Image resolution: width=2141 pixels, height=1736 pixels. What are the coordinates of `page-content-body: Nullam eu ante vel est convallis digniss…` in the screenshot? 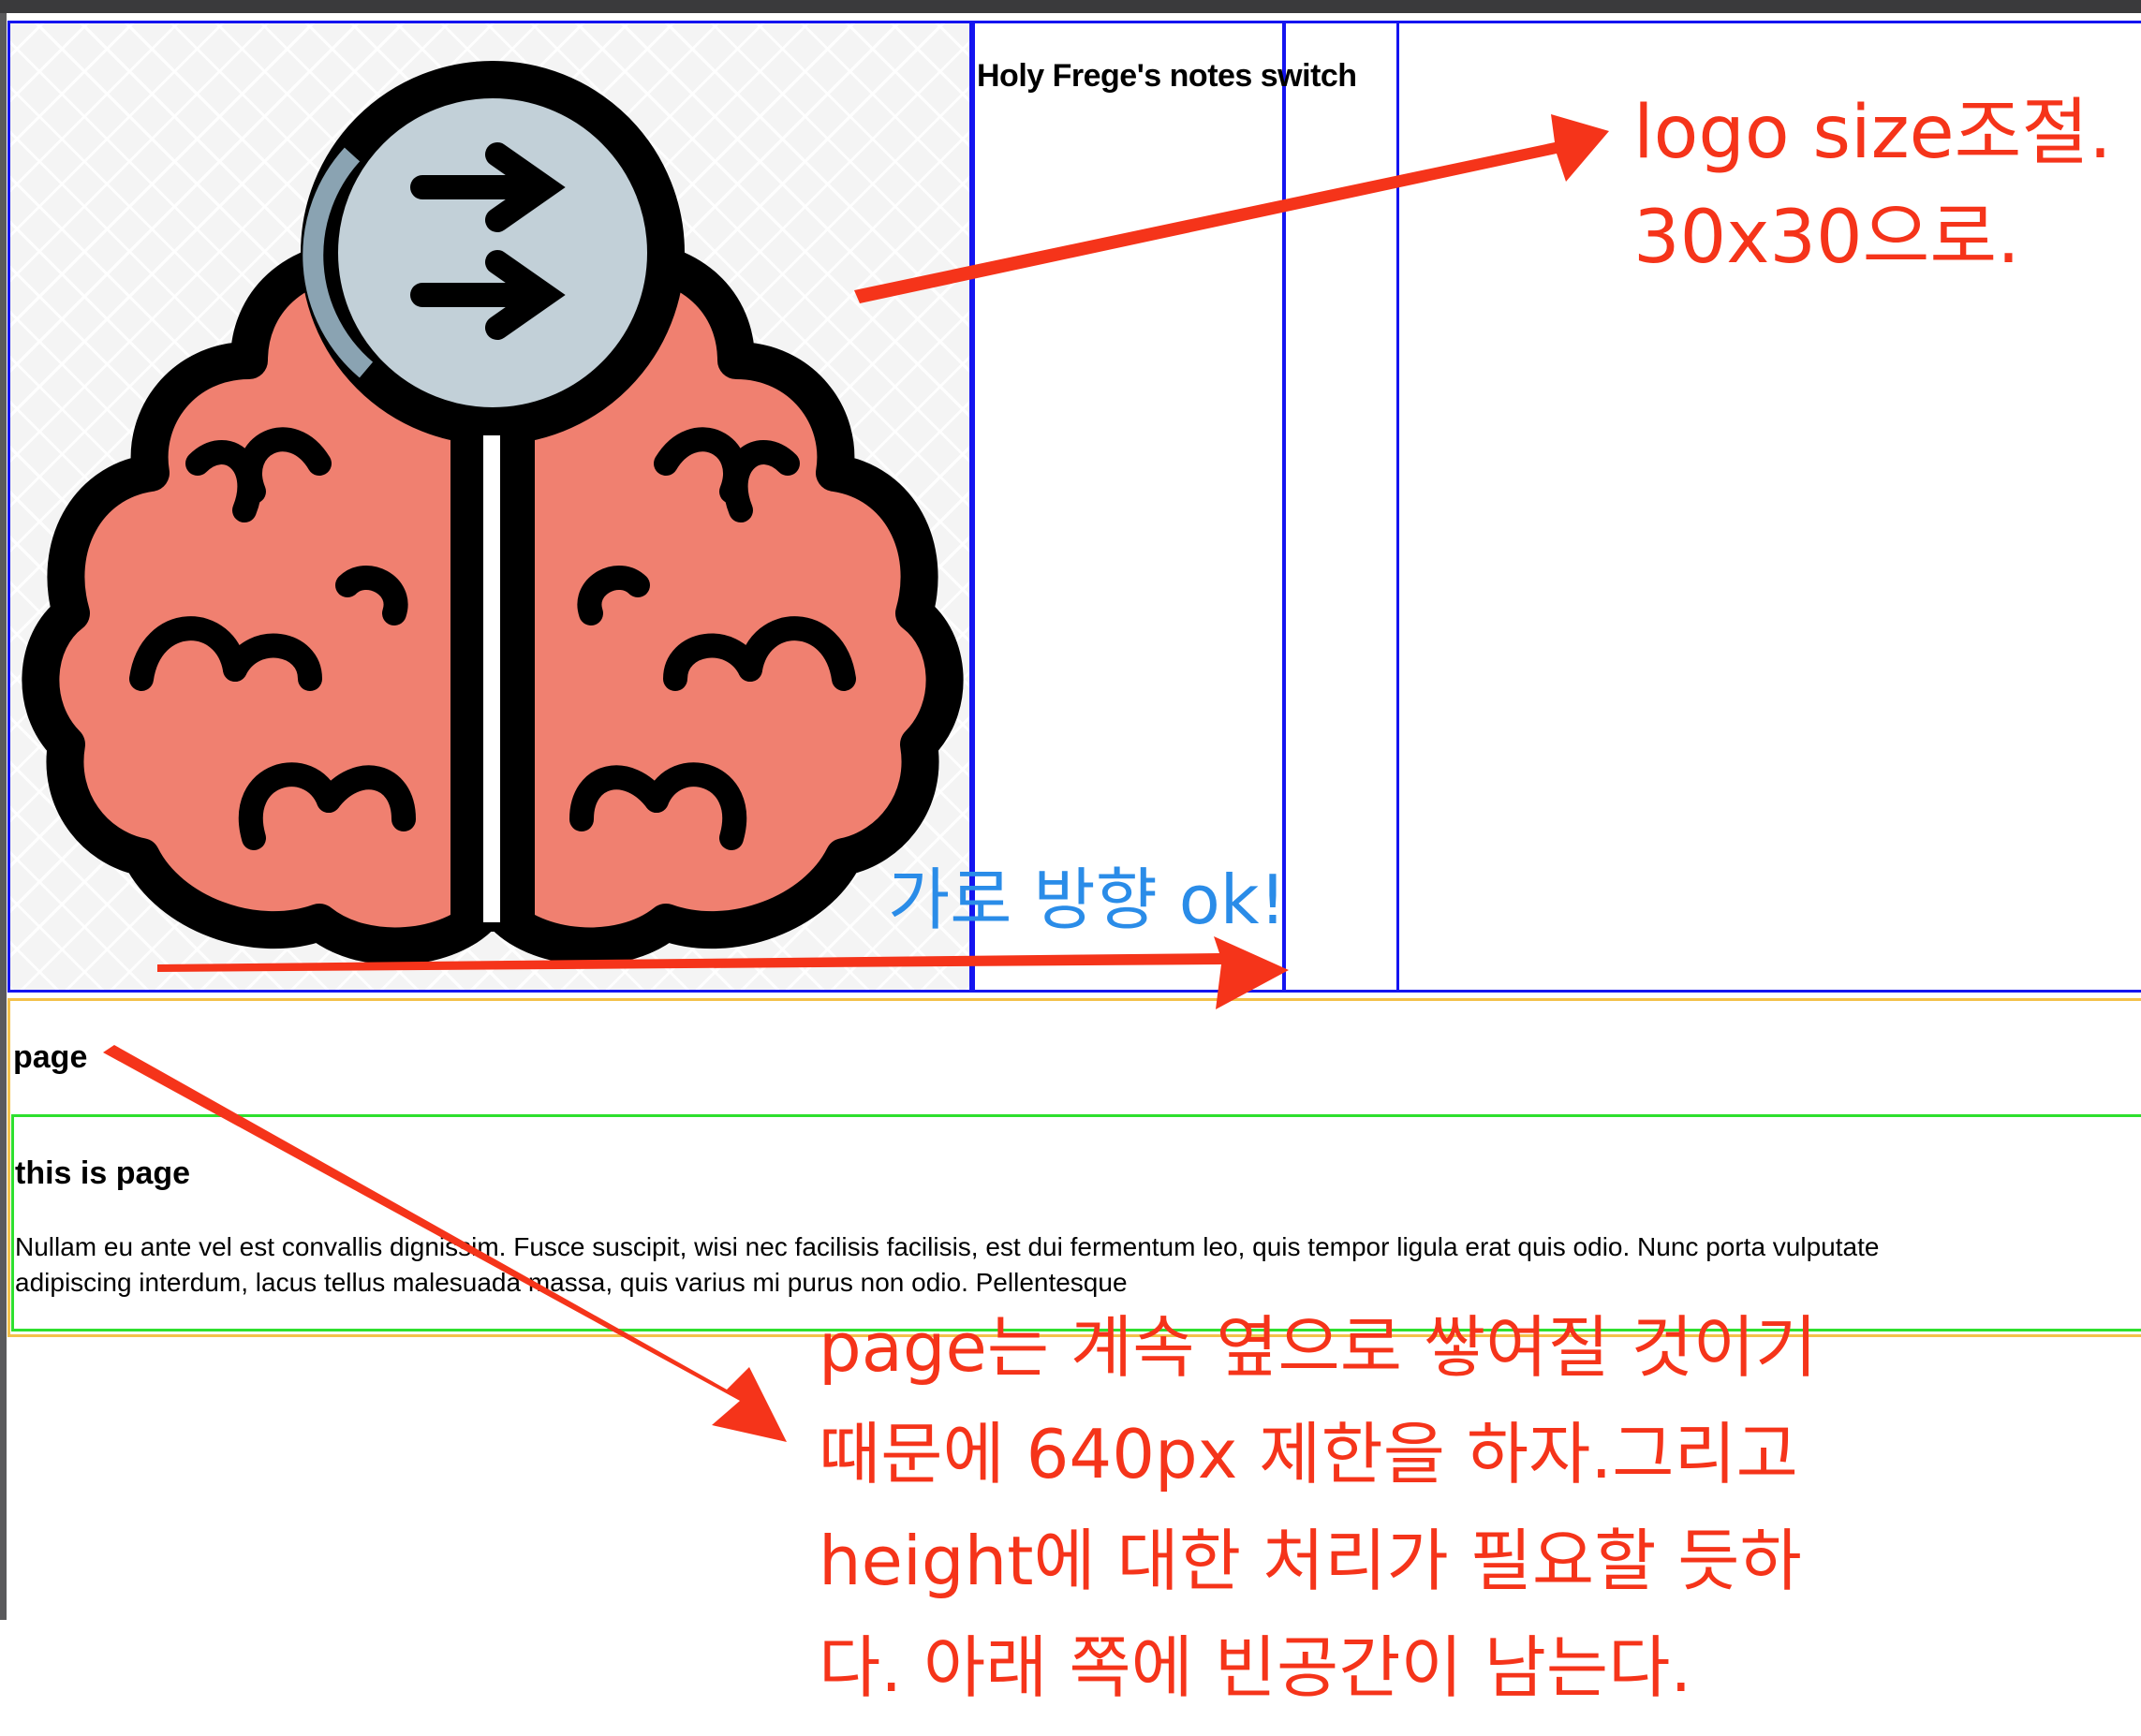 It's located at (1078, 1265).